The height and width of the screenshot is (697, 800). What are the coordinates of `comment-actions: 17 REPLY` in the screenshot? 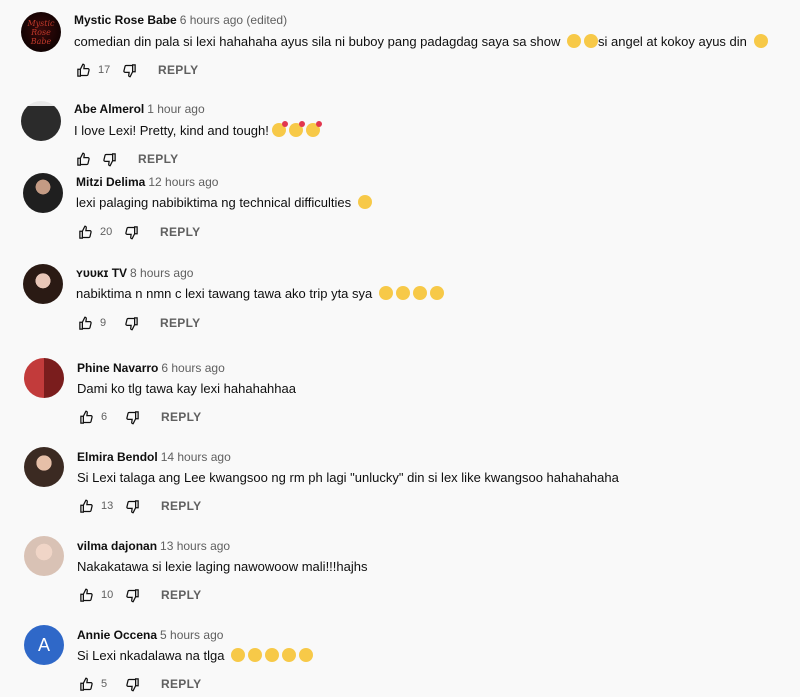 It's located at (136, 70).